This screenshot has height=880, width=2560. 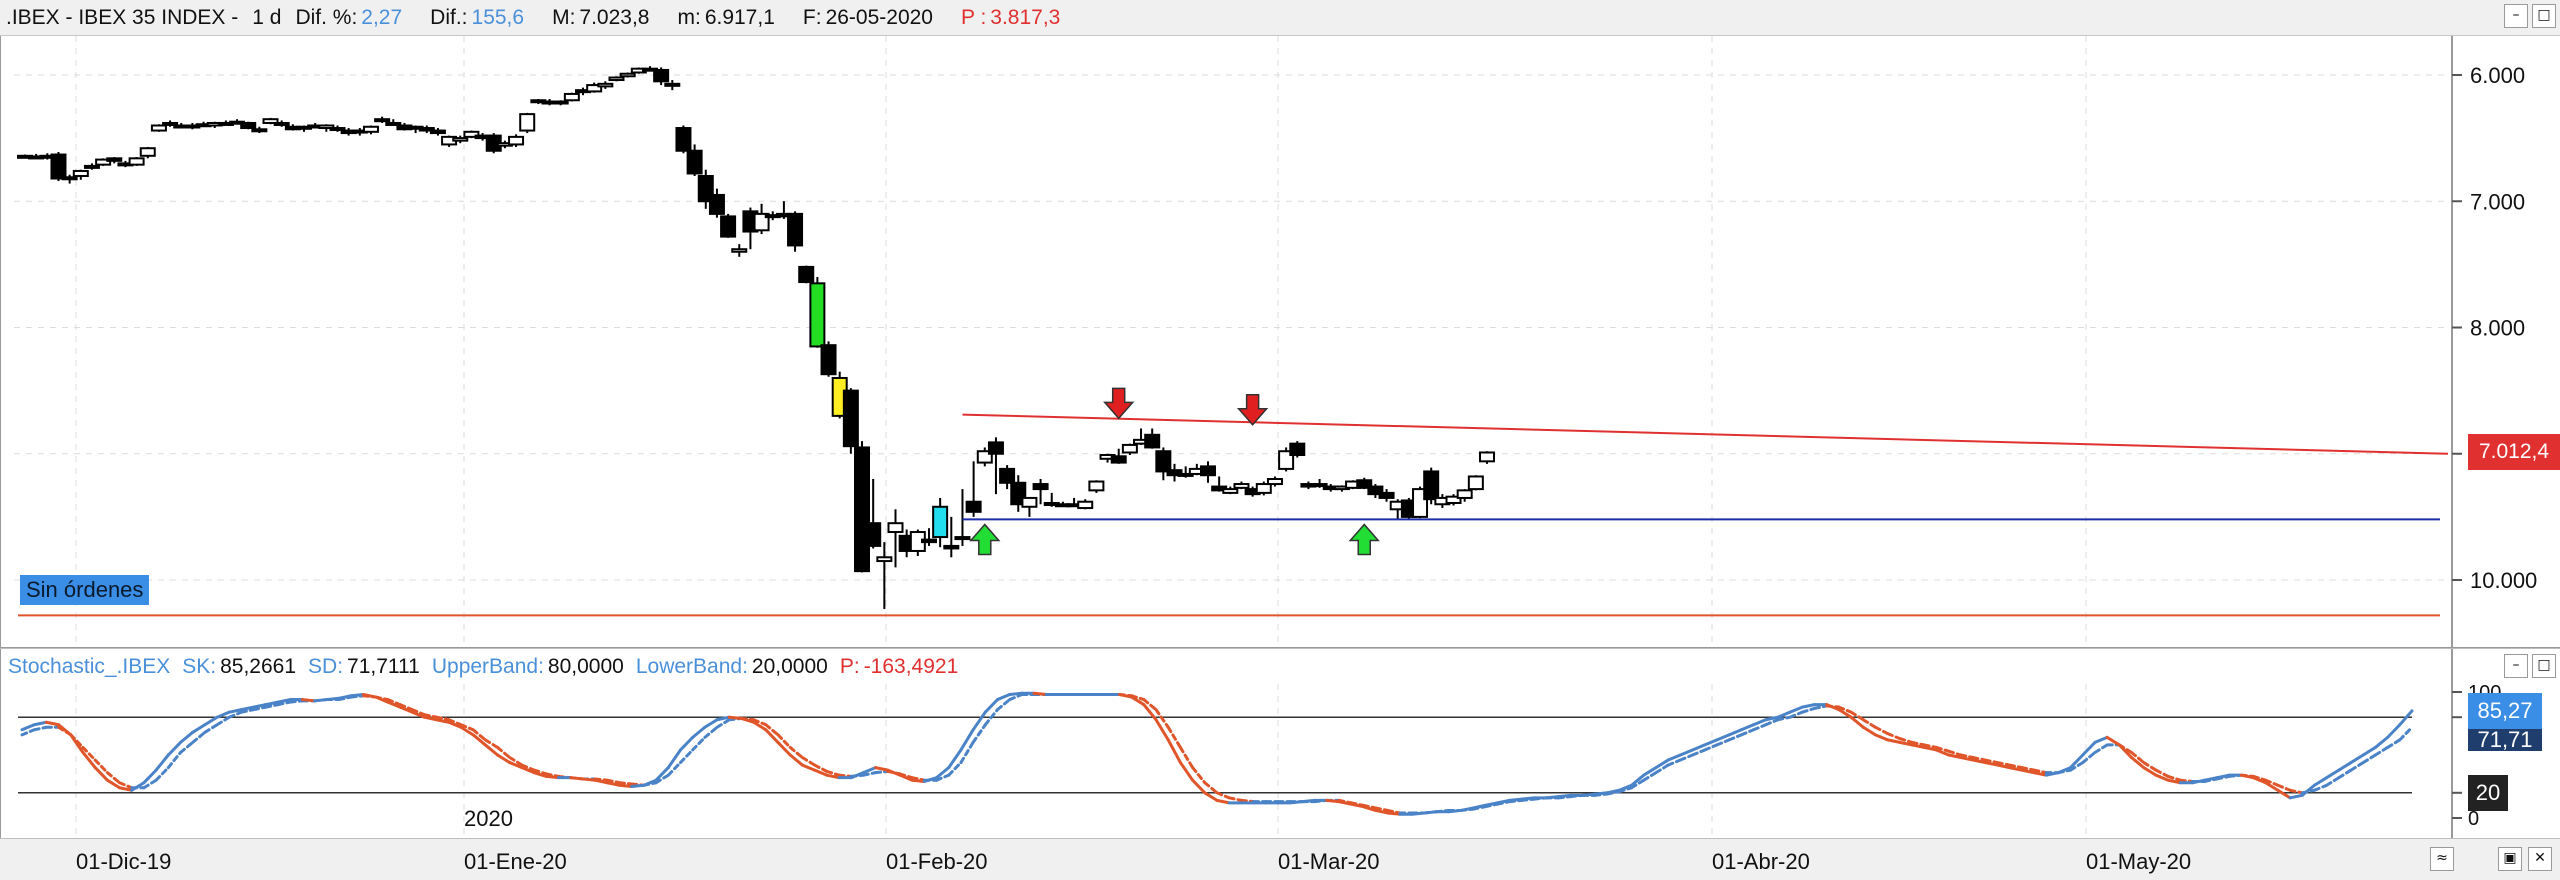 I want to click on min-field: m: 6.917,1, so click(x=732, y=18).